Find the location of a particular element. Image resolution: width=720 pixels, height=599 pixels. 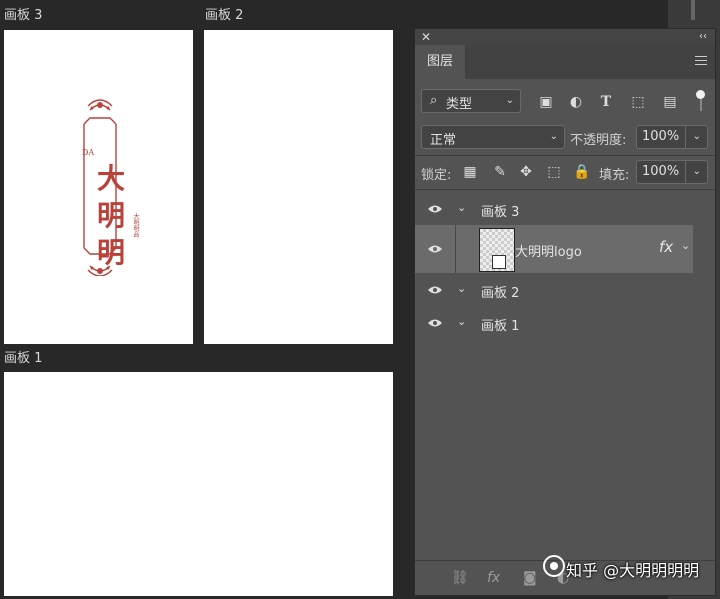

tab-layers: 图层 is located at coordinates (440, 62).